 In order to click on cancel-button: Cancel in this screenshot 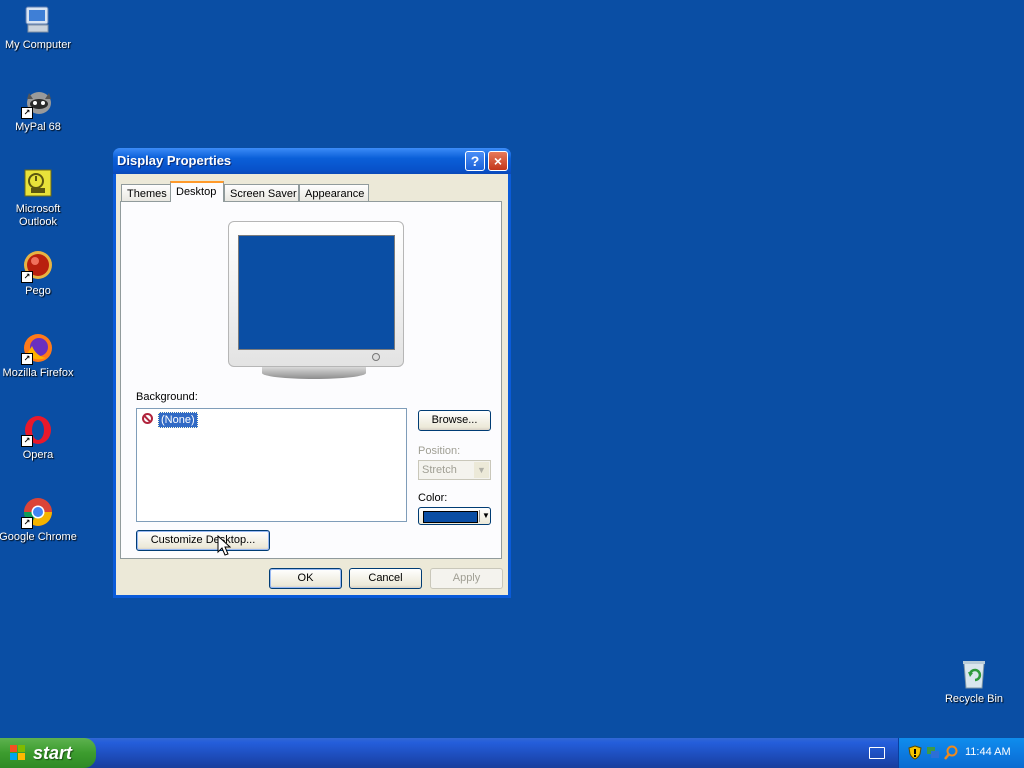, I will do `click(385, 578)`.